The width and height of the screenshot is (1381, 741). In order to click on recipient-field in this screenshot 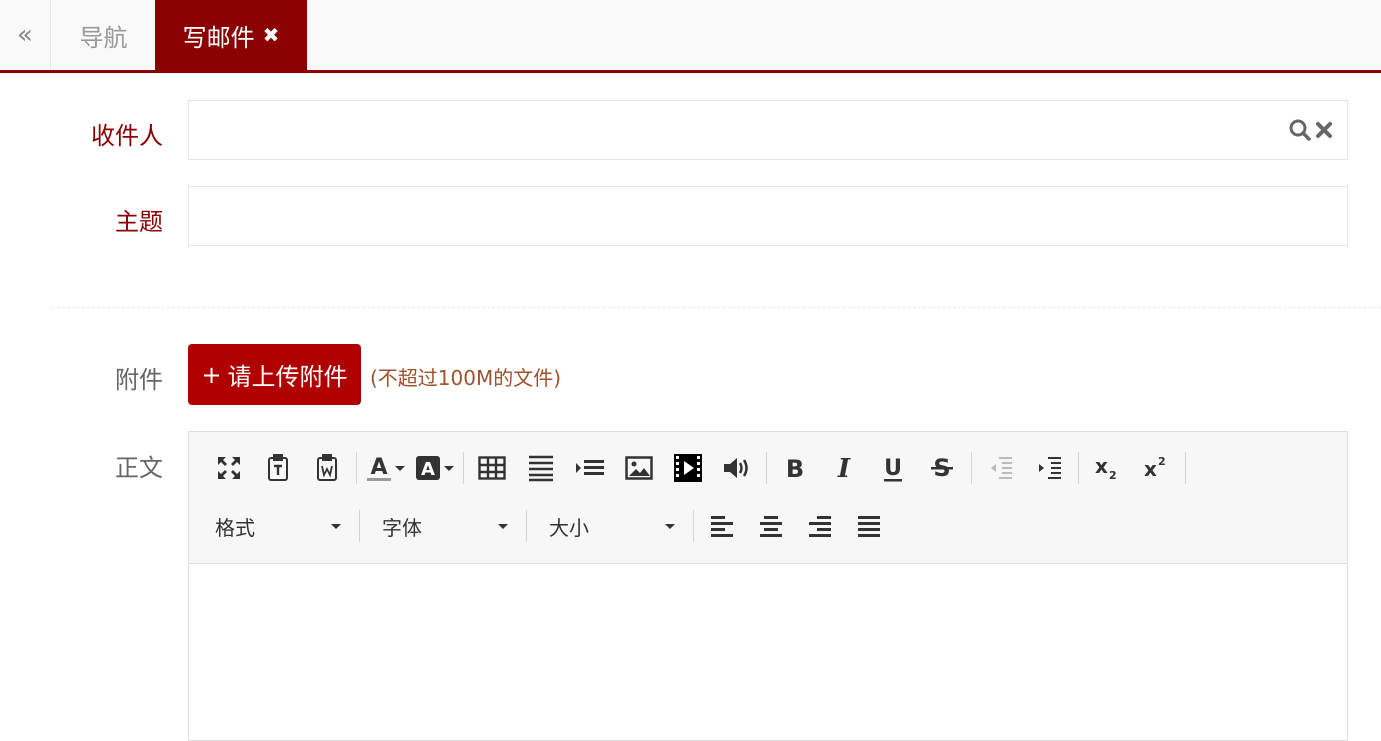, I will do `click(768, 130)`.